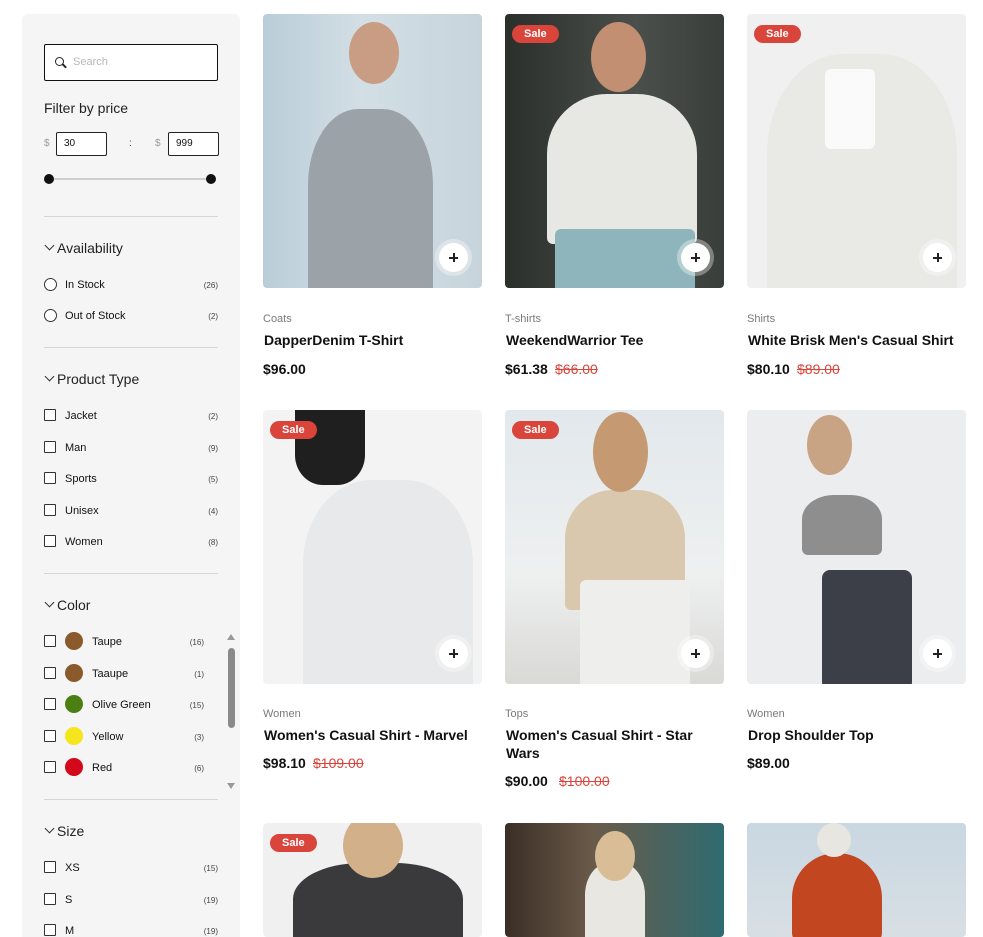  Describe the element at coordinates (210, 900) in the screenshot. I see `option-count: (19)` at that location.